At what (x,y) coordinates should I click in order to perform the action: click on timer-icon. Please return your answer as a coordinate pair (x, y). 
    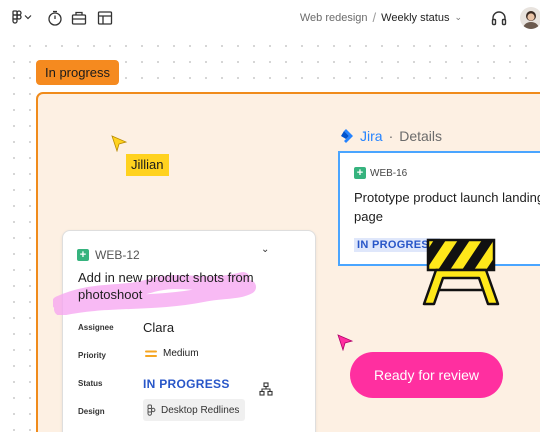
    Looking at the image, I should click on (55, 18).